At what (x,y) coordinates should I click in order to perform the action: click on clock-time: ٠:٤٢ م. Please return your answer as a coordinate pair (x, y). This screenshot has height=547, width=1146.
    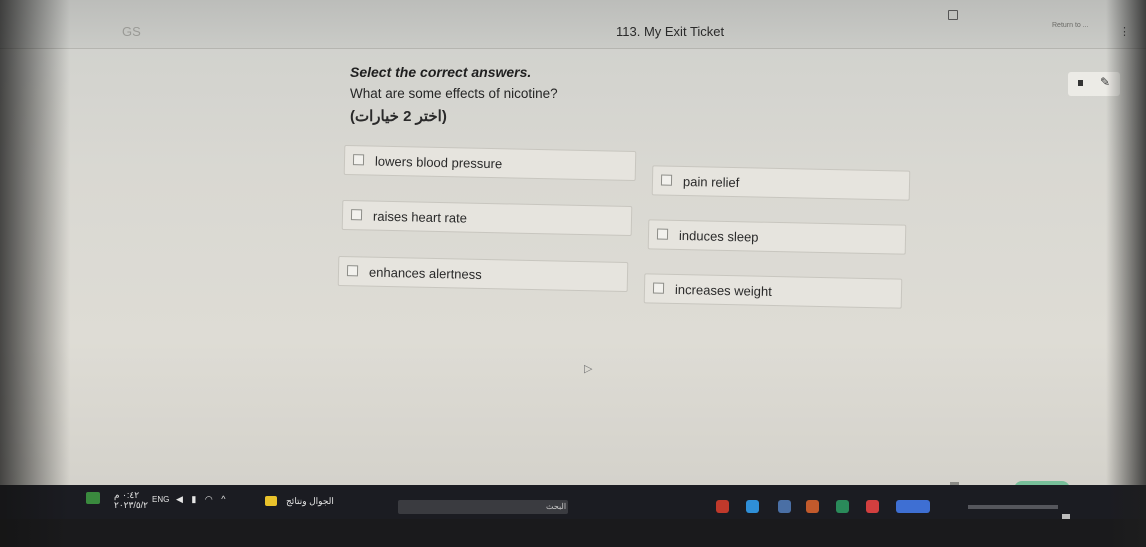
    Looking at the image, I should click on (127, 495).